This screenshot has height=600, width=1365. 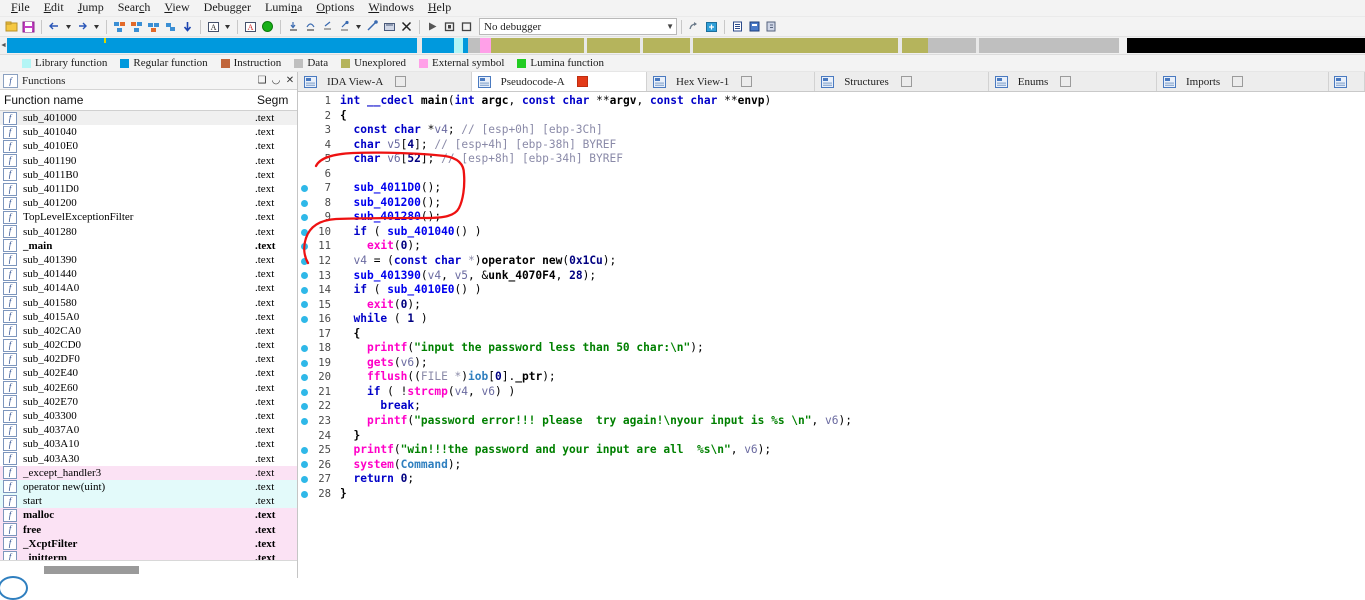 What do you see at coordinates (831, 363) in the screenshot?
I see `code-line: 19 gets(v6);` at bounding box center [831, 363].